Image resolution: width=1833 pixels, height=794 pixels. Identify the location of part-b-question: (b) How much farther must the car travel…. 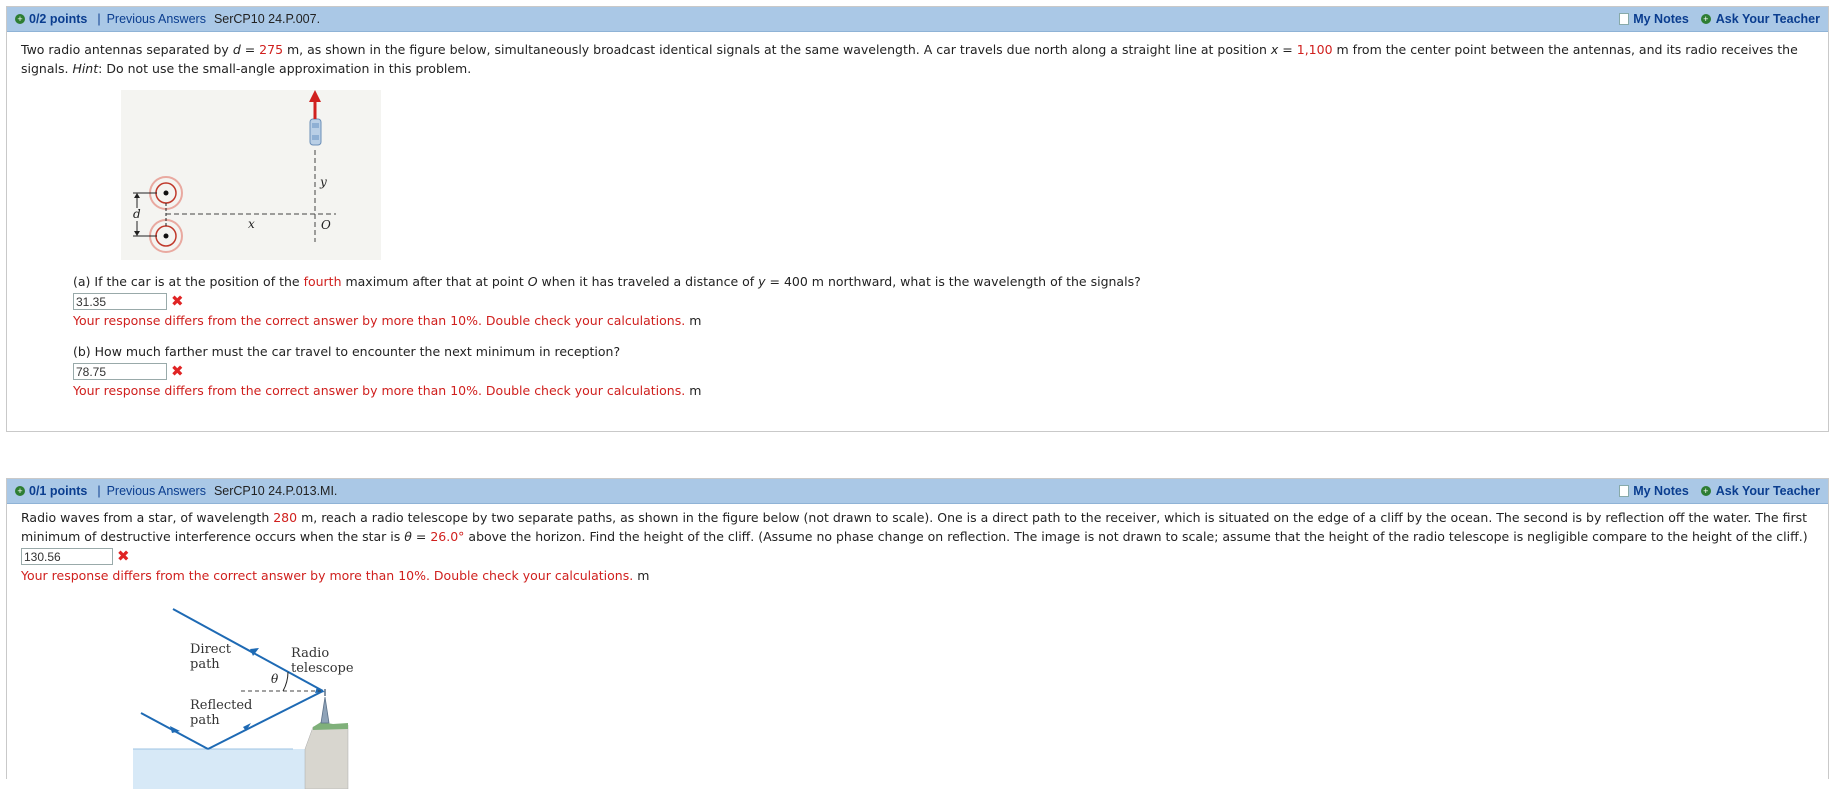
(347, 351).